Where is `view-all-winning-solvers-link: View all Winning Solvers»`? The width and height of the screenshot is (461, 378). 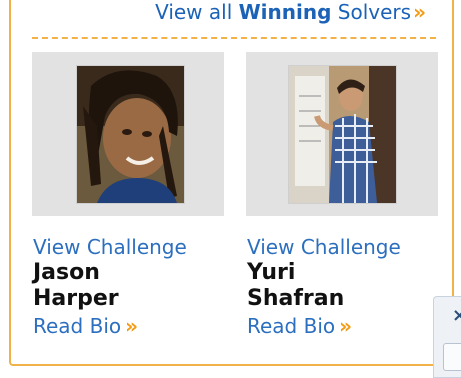 view-all-winning-solvers-link: View all Winning Solvers» is located at coordinates (290, 12).